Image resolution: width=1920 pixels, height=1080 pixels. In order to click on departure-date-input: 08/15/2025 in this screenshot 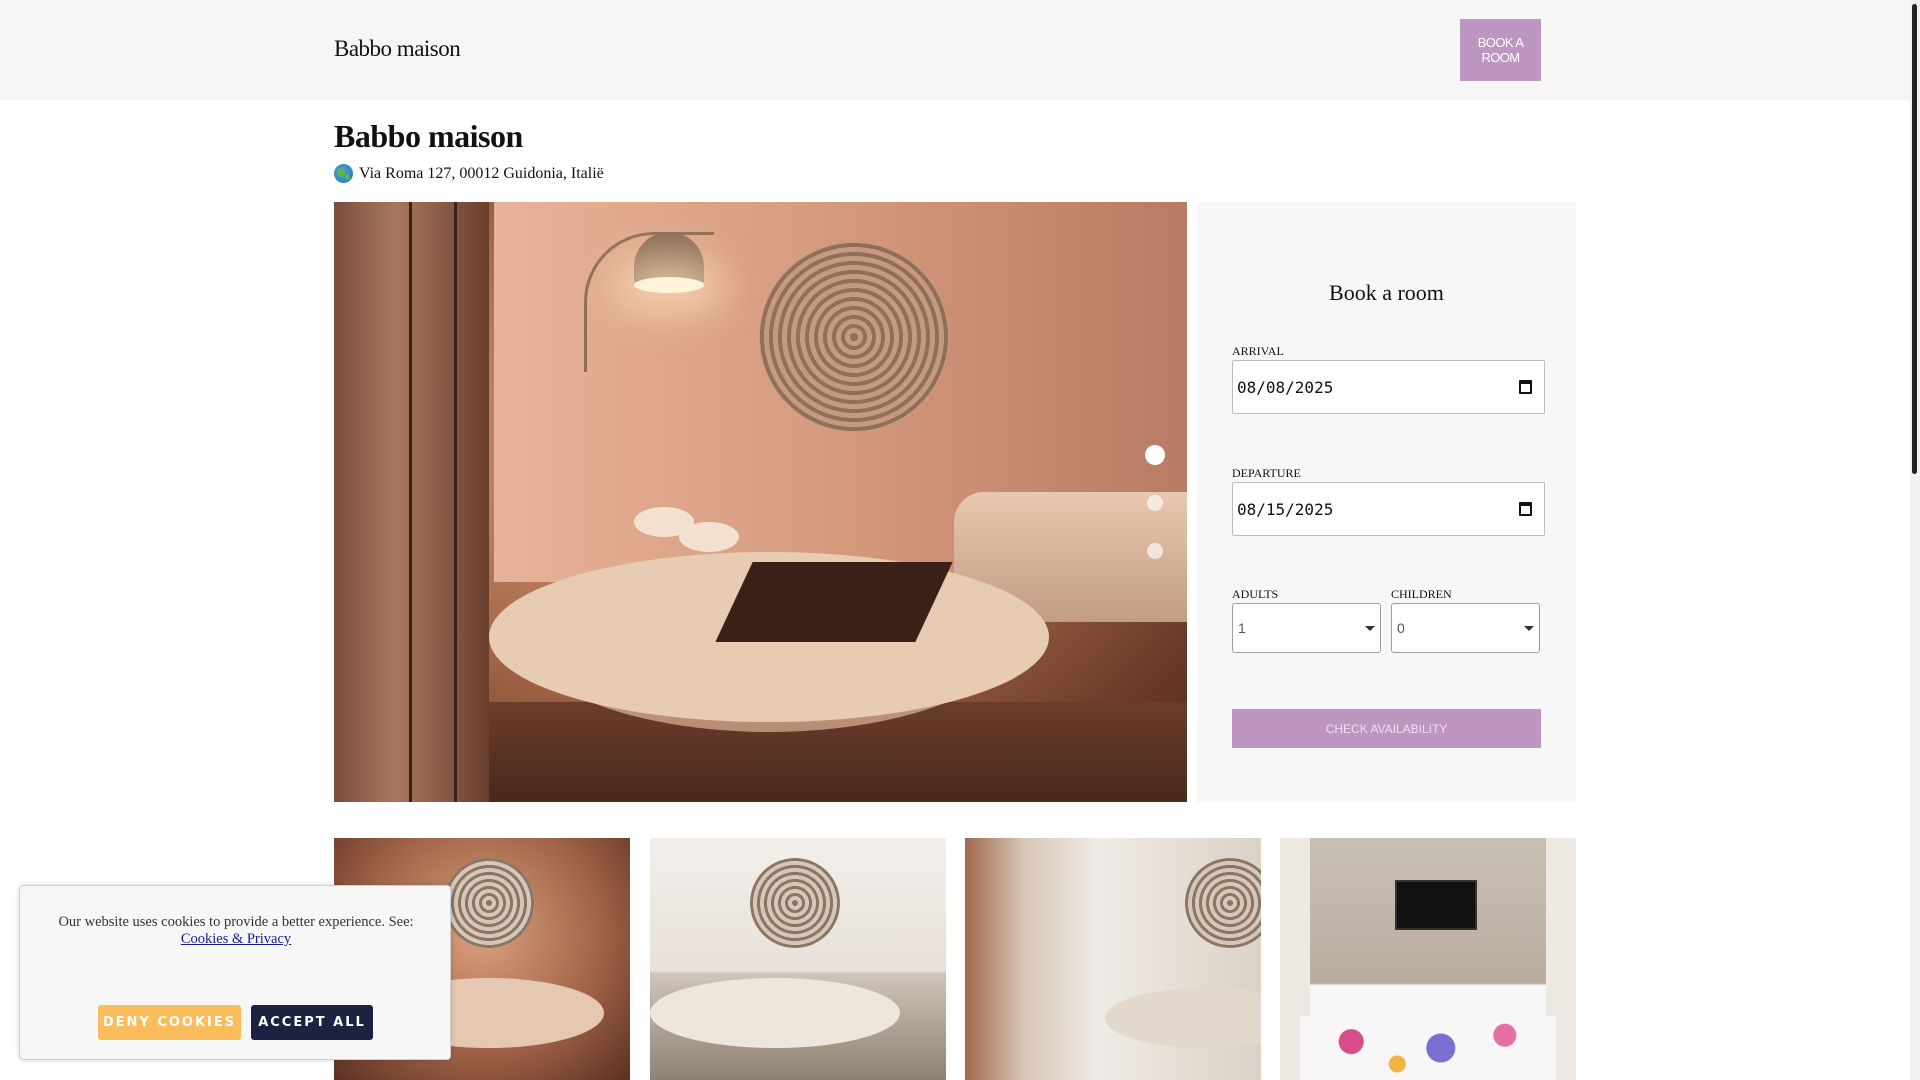, I will do `click(1388, 509)`.